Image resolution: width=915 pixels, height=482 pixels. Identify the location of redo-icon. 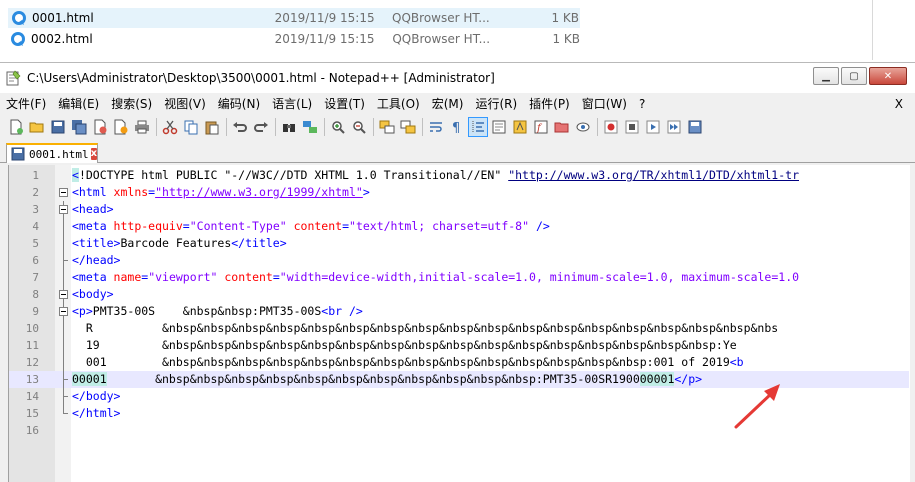
(261, 127).